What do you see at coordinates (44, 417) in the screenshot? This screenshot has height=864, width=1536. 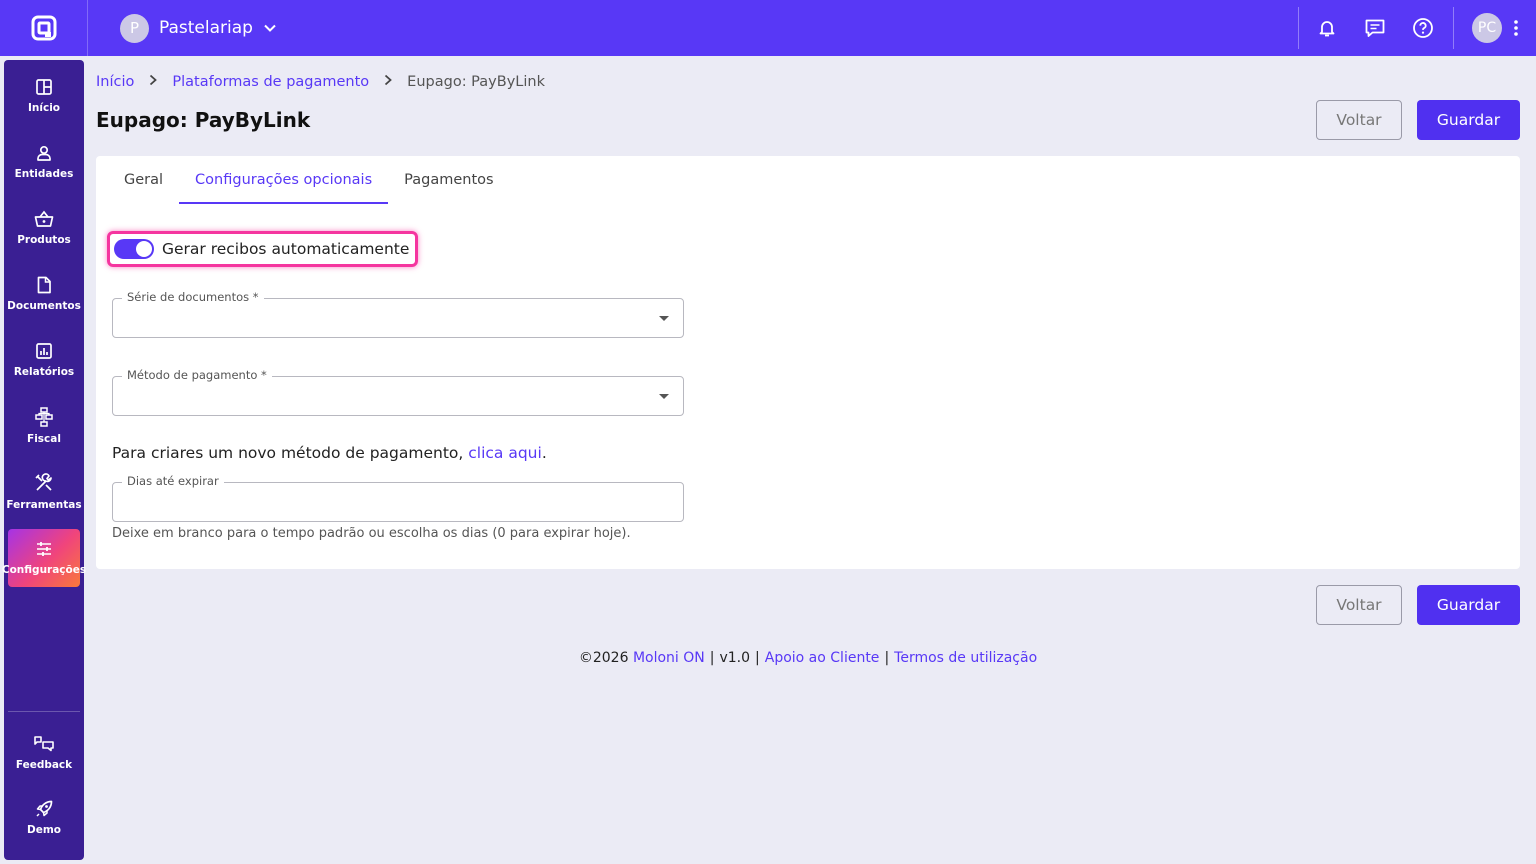 I see `hierarchy-icon` at bounding box center [44, 417].